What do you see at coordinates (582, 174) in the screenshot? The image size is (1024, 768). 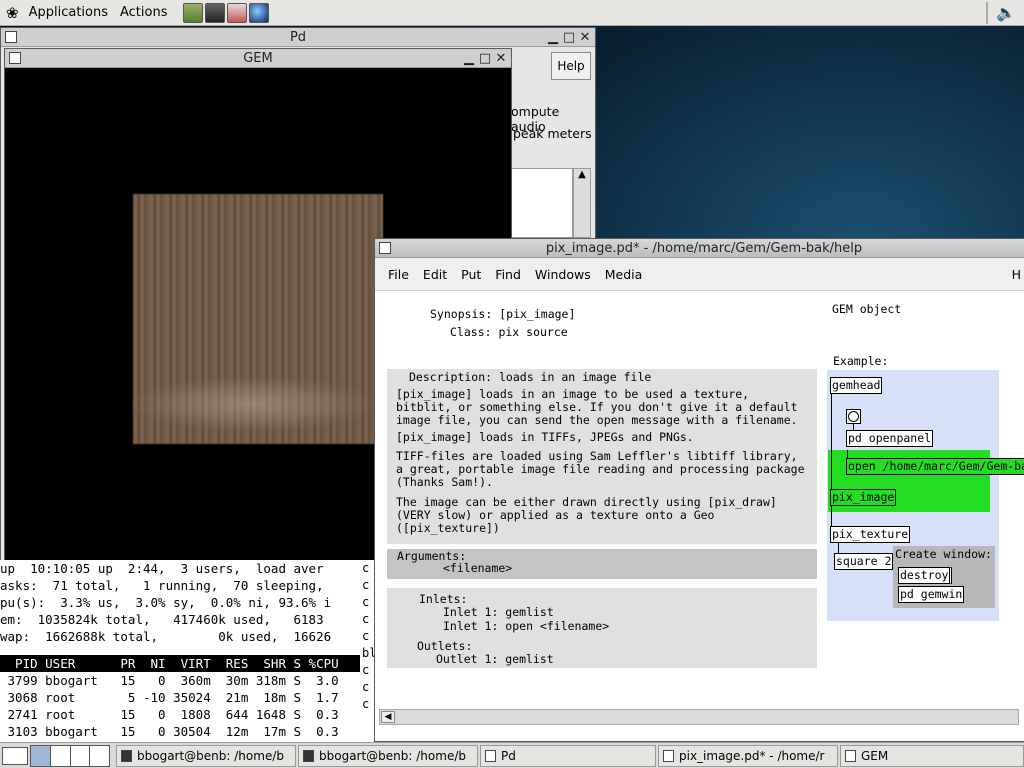 I see `scroll-up-icon: ▲` at bounding box center [582, 174].